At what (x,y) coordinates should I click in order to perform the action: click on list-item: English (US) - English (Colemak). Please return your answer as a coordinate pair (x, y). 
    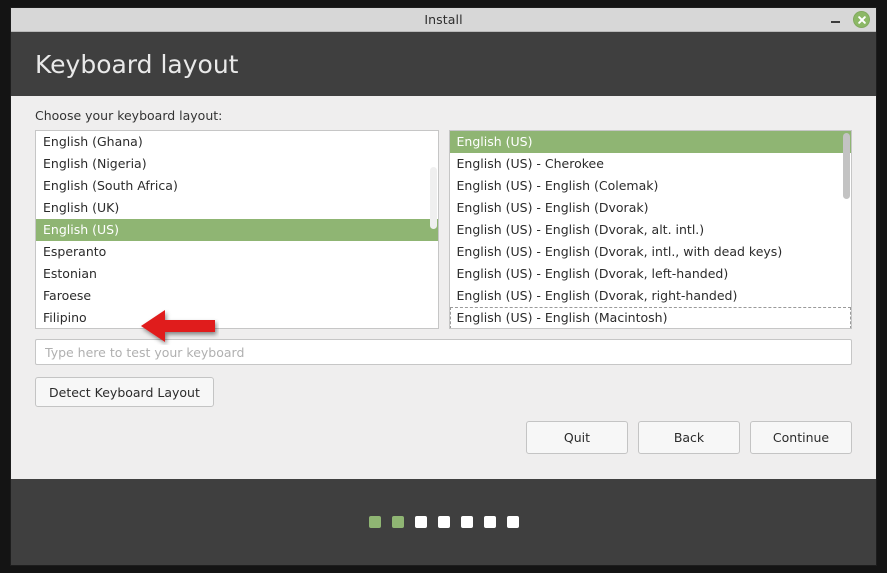
    Looking at the image, I should click on (651, 186).